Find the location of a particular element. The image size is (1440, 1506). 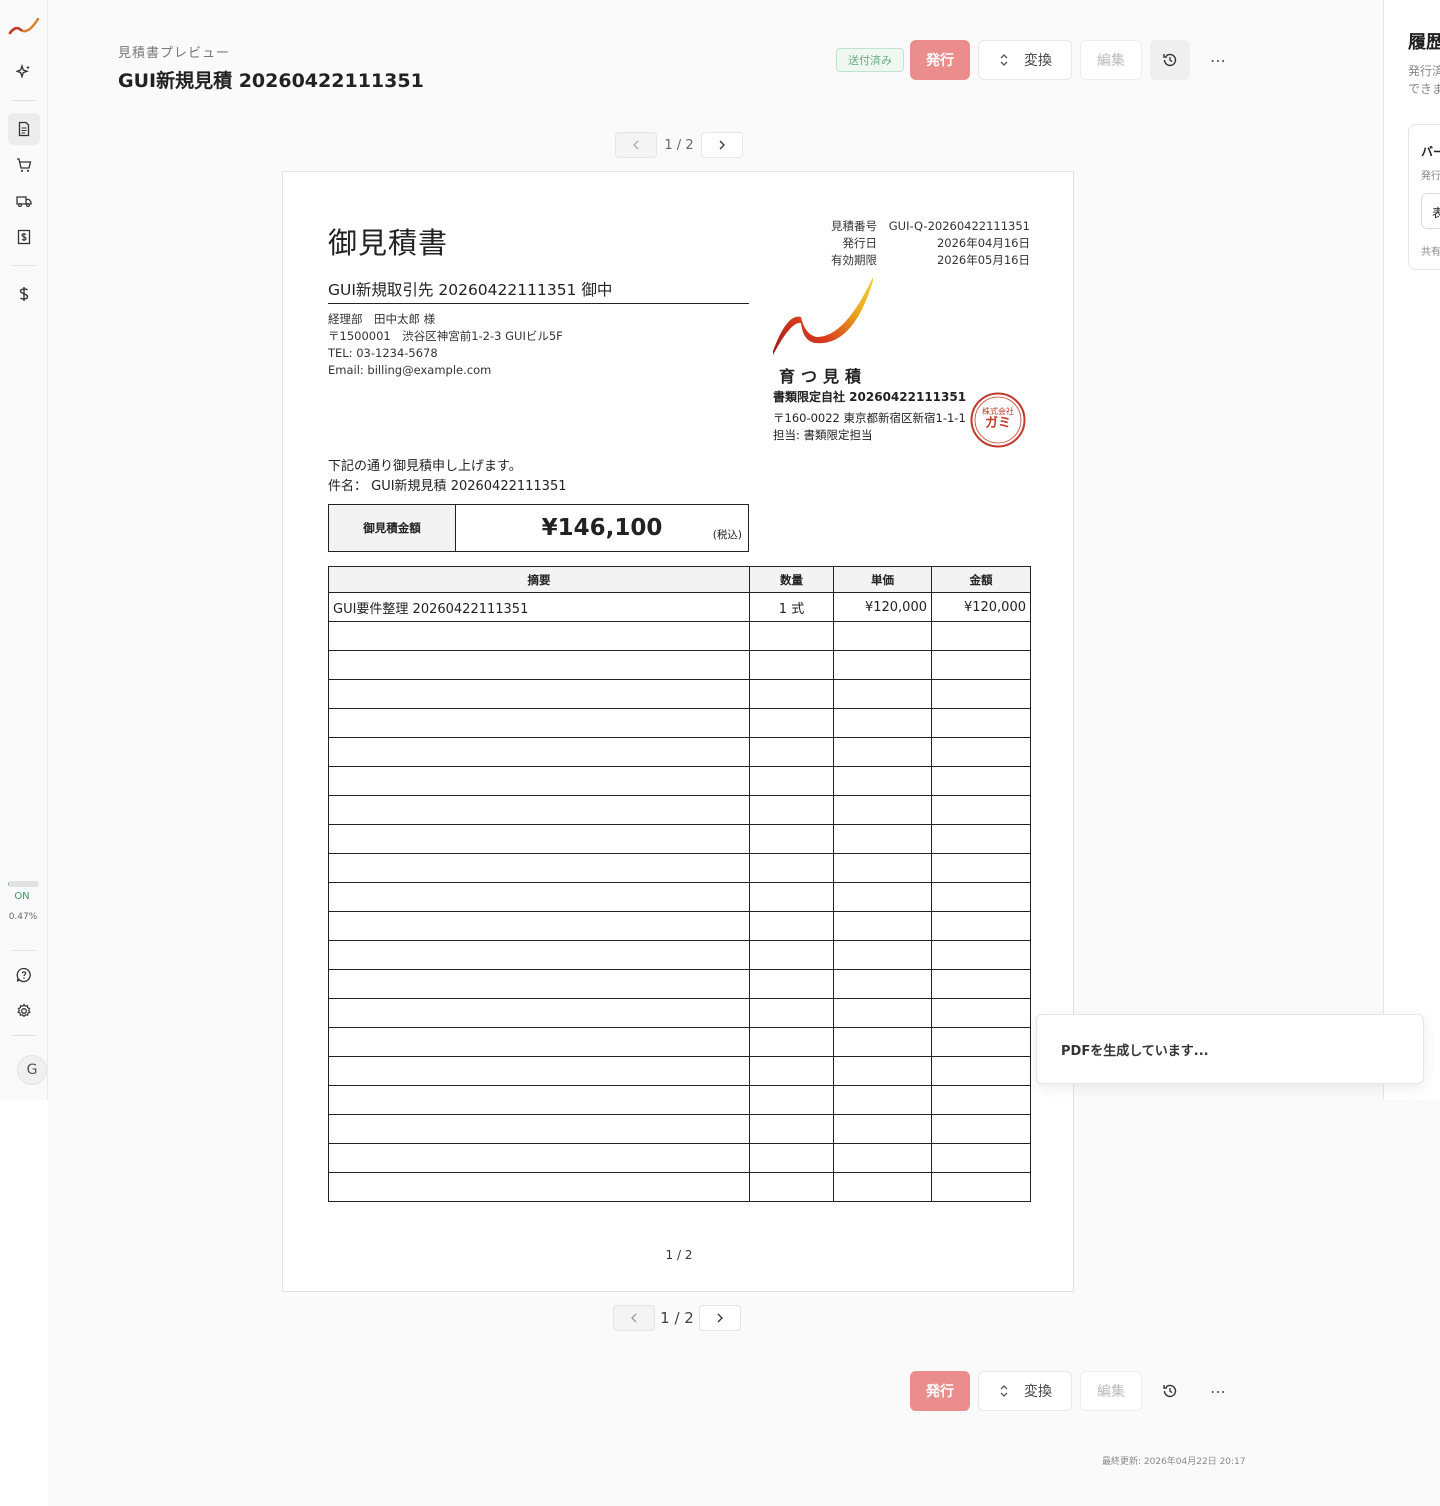

pager-bottom: 1 / 2 is located at coordinates (677, 1318).